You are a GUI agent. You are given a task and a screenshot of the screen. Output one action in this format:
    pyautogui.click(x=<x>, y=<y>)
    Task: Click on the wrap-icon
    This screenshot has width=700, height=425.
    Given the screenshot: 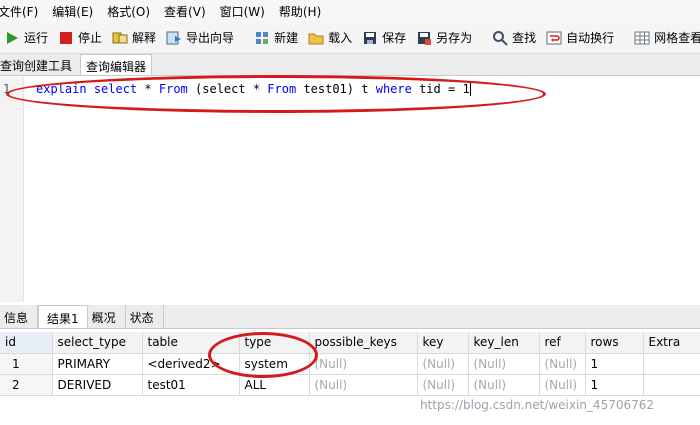 What is the action you would take?
    pyautogui.click(x=554, y=37)
    